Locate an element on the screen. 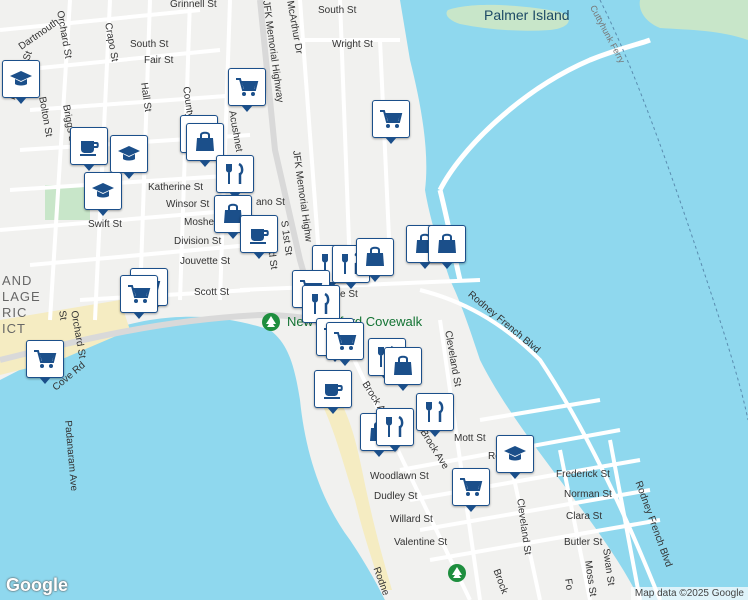  label-swift: Swift St is located at coordinates (105, 224).